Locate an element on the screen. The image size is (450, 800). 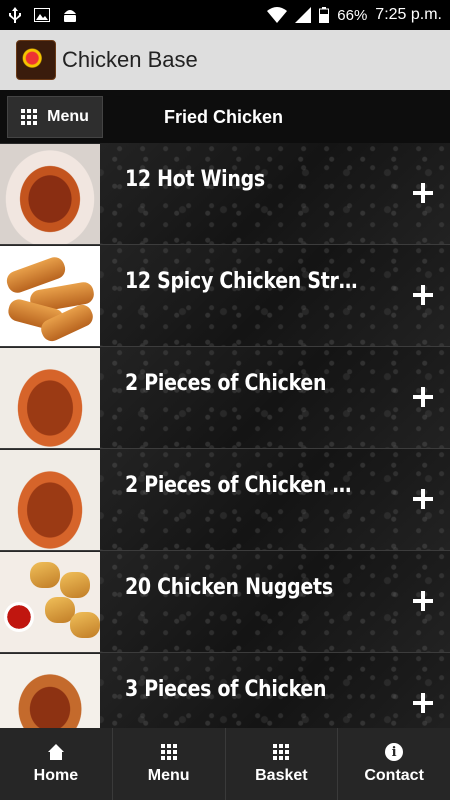
usb-icon is located at coordinates (15, 15).